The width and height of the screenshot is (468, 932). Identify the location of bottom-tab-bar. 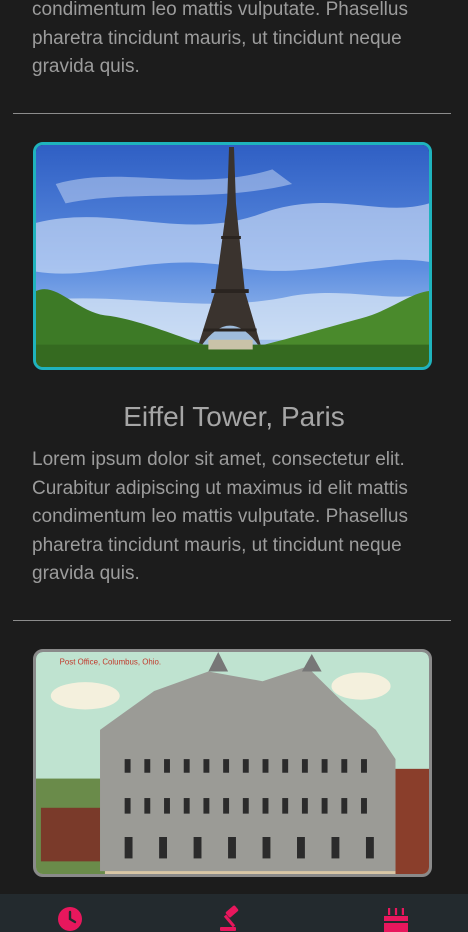
(234, 913).